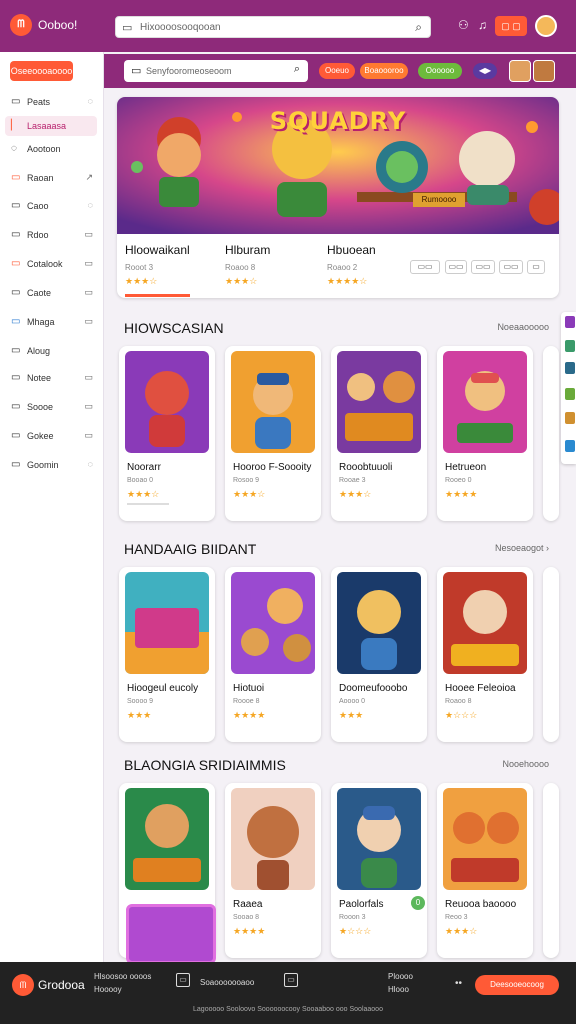  I want to click on sidebar-item-label: Raoan, so click(40, 178).